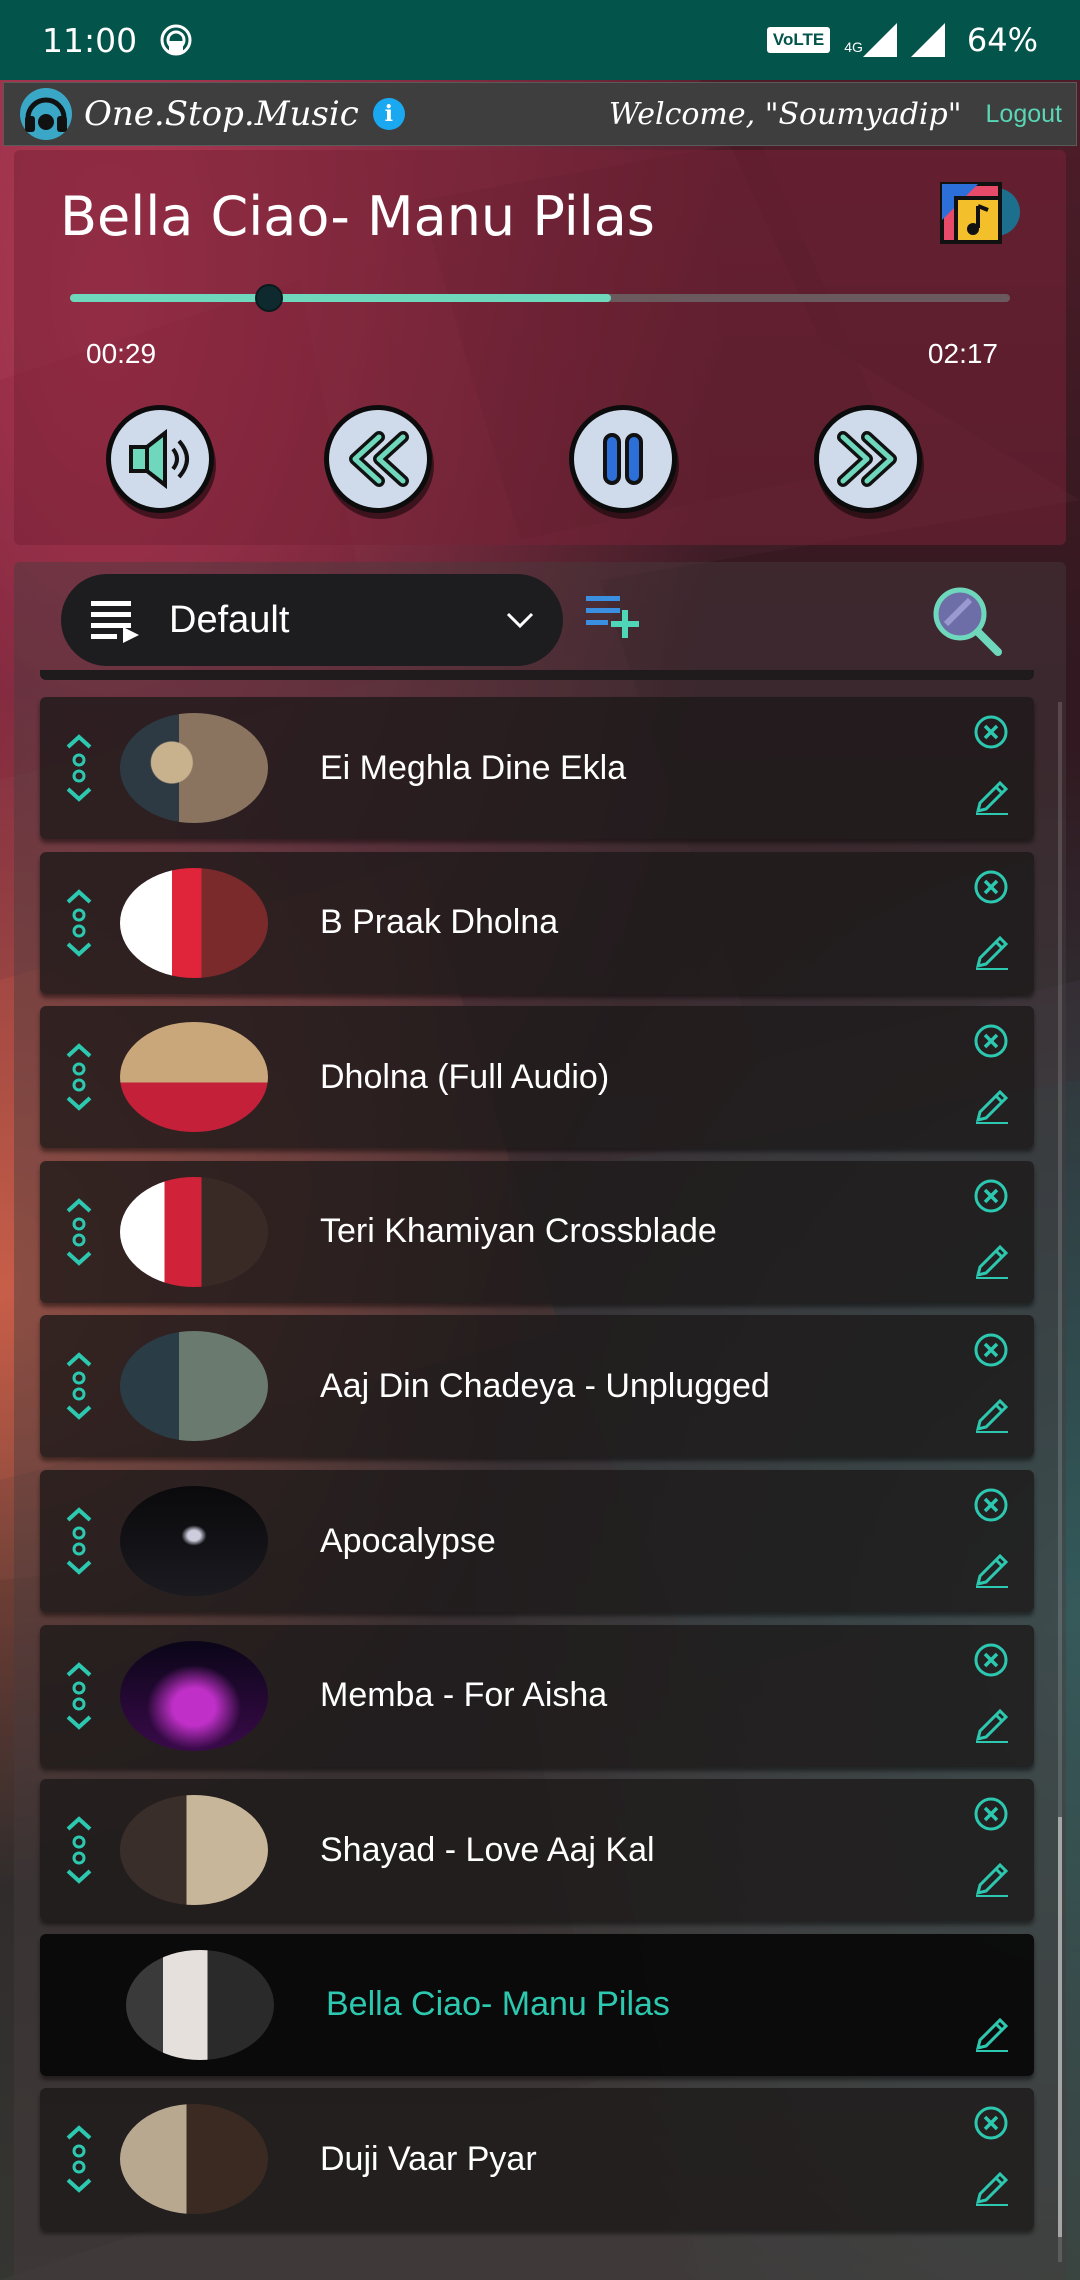  I want to click on fast-forward-icon, so click(867, 459).